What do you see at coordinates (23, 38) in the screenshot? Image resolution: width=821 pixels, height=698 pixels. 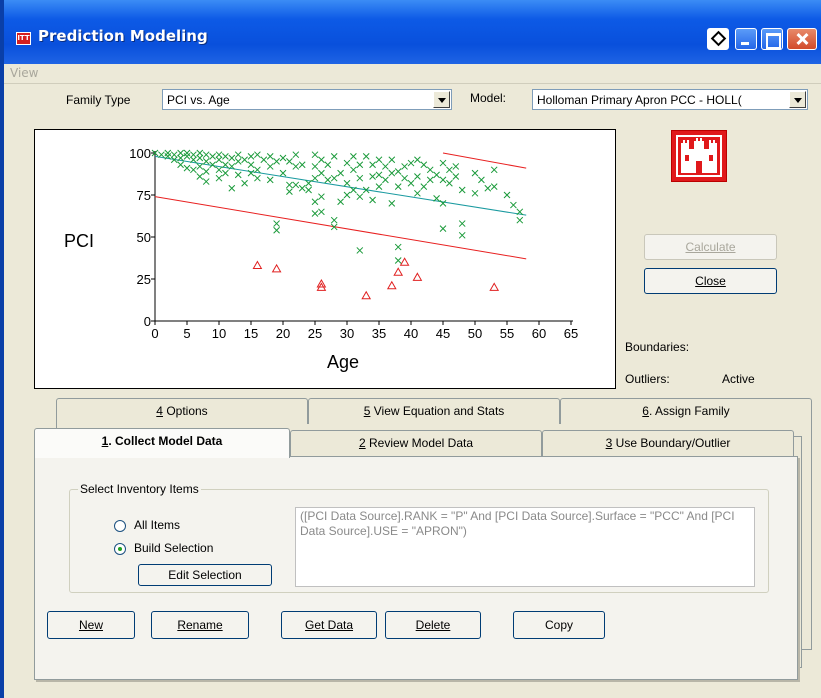 I see `app-icon: ITT` at bounding box center [23, 38].